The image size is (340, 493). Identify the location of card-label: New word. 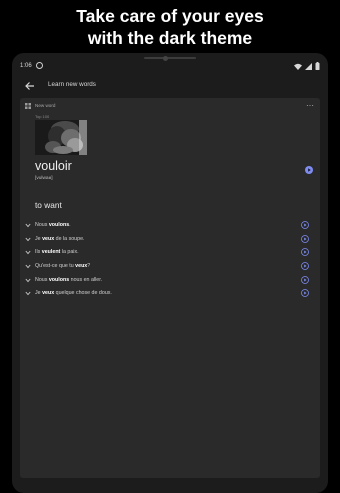
(45, 105).